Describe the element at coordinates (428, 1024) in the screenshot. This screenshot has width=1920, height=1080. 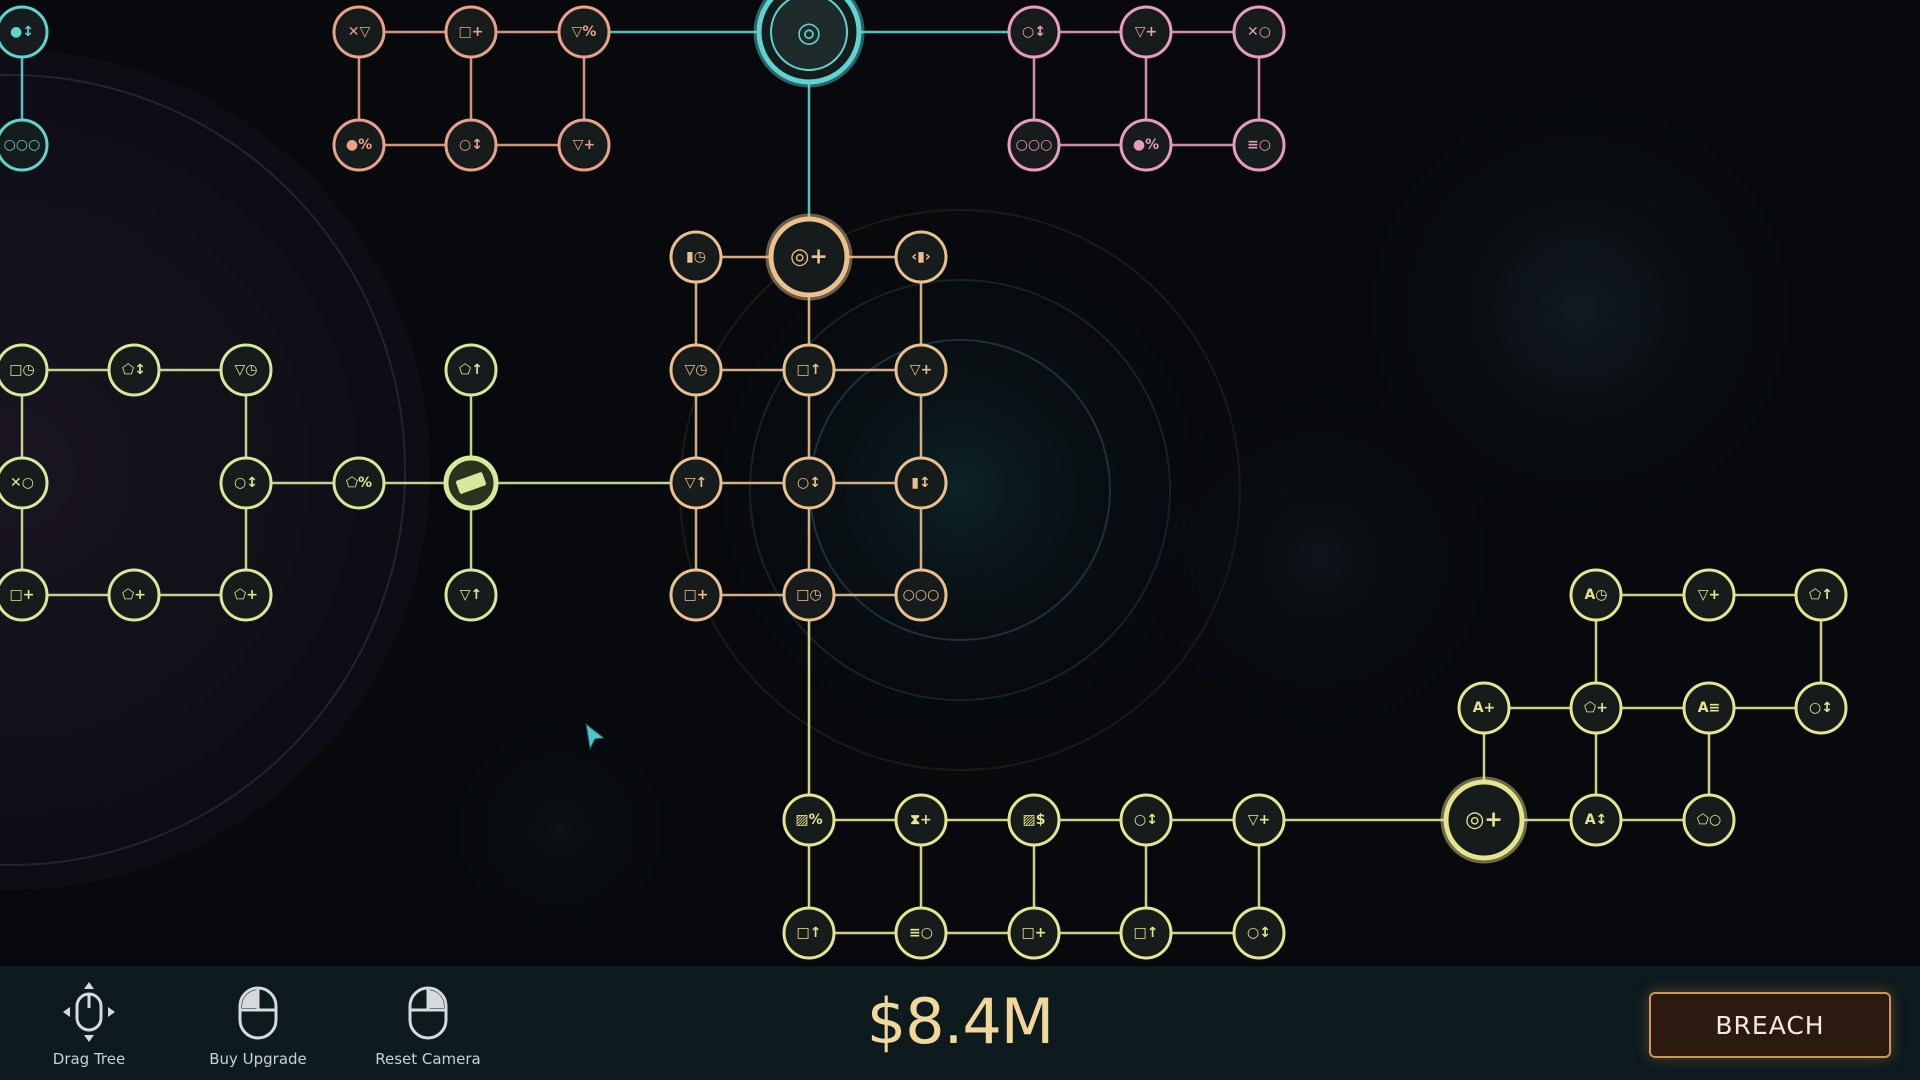
I see `reset-camera-hint: Reset Camera` at that location.